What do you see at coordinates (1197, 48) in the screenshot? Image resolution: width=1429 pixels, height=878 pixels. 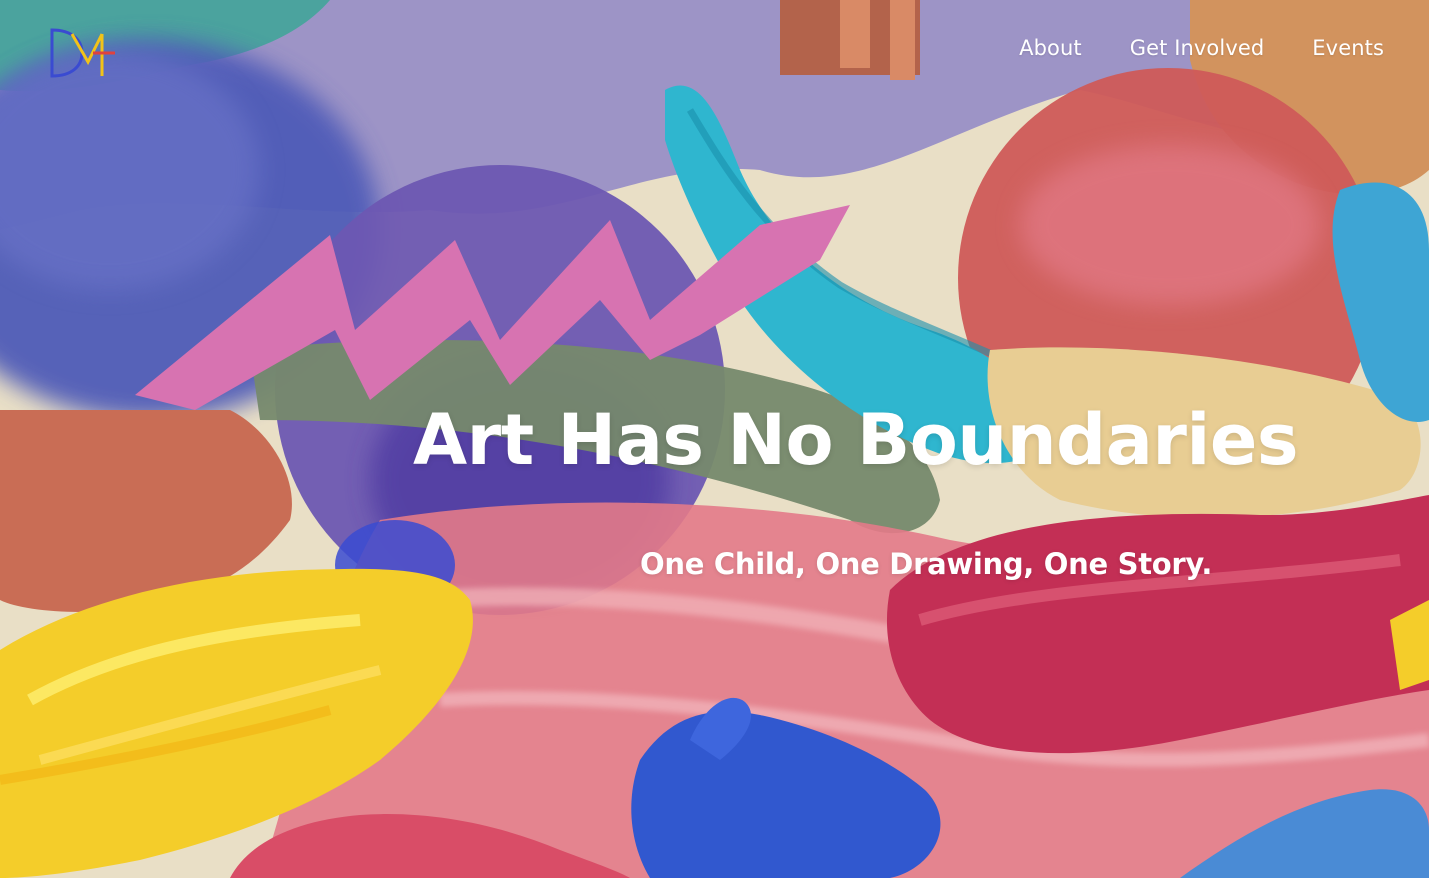 I see `nav-link-get-involved: Get Involved` at bounding box center [1197, 48].